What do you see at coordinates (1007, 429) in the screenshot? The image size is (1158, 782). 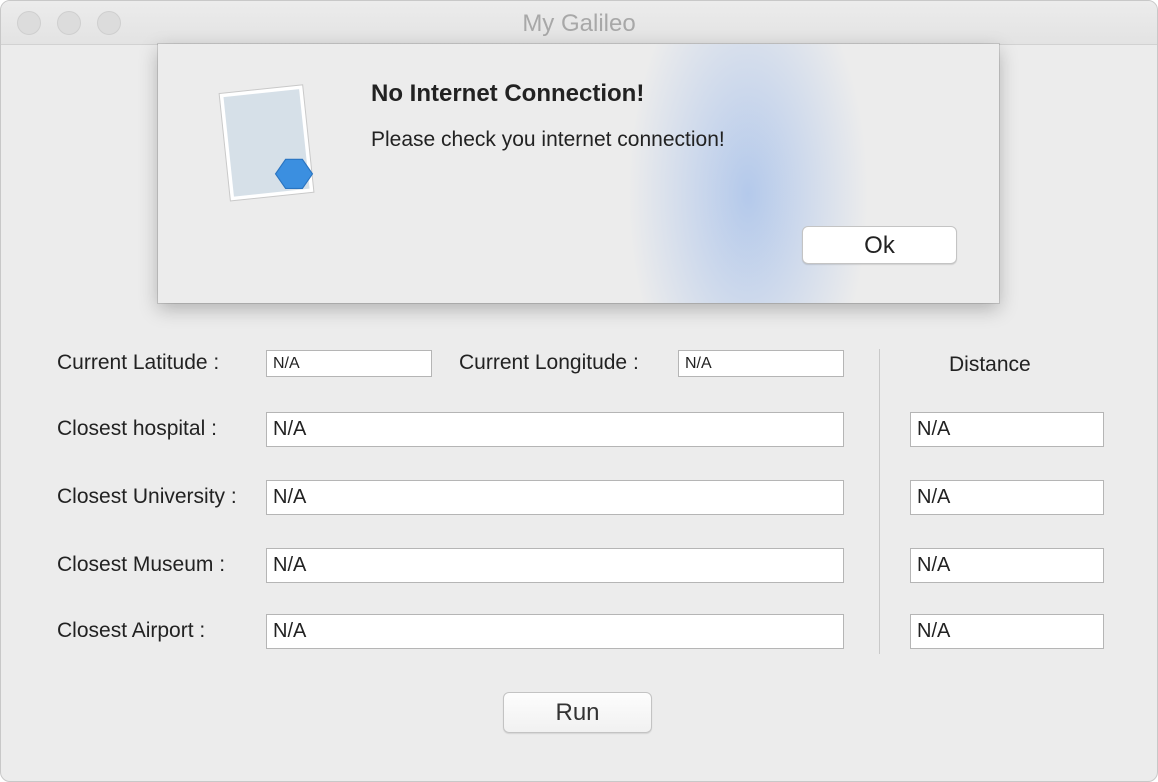 I see `hospital-distance-field` at bounding box center [1007, 429].